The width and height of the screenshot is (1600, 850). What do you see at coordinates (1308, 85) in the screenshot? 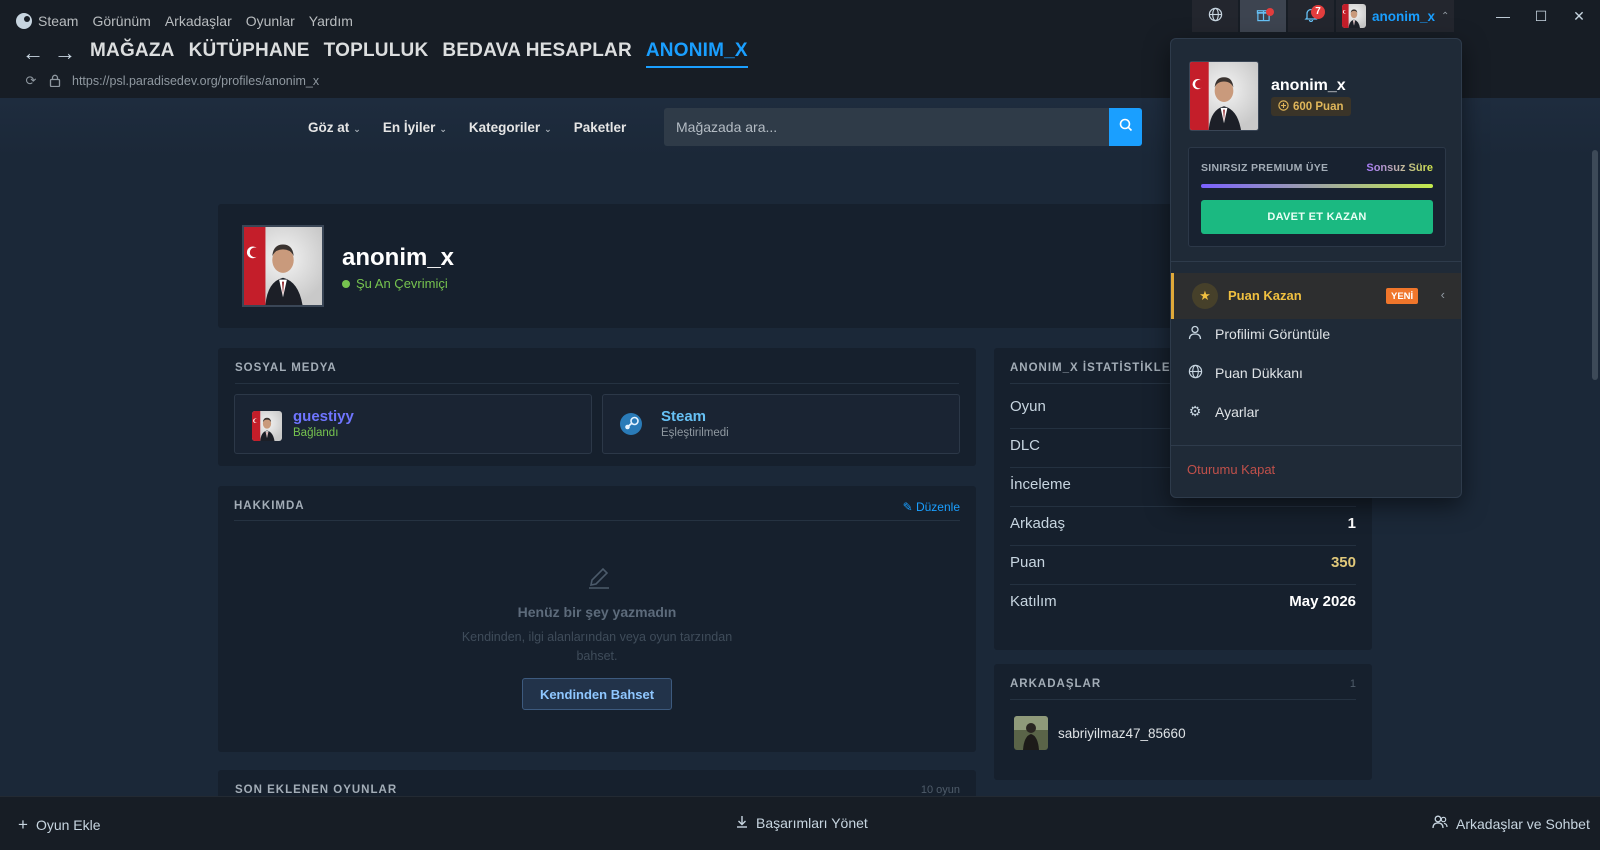
I see `dropdown-username: anonim_x` at bounding box center [1308, 85].